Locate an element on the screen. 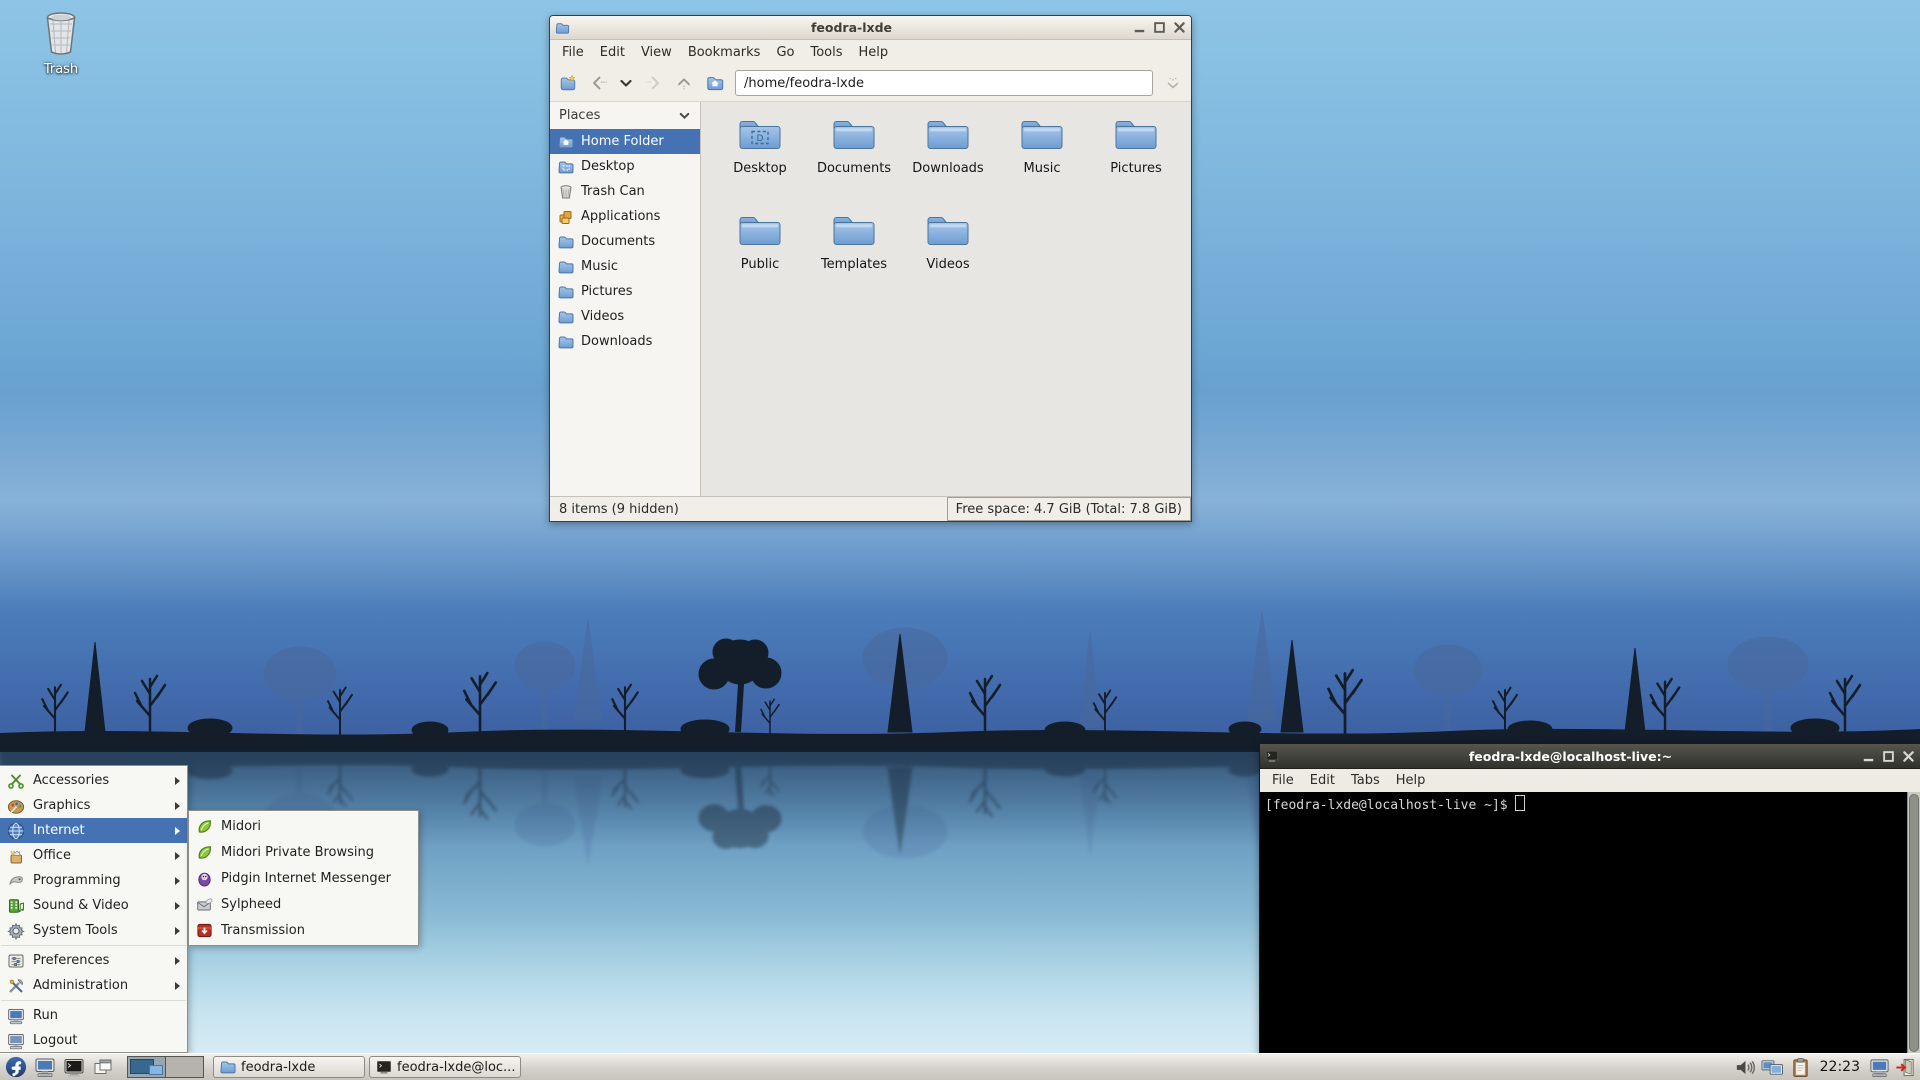  submenu-item-midori: Midori is located at coordinates (303, 826).